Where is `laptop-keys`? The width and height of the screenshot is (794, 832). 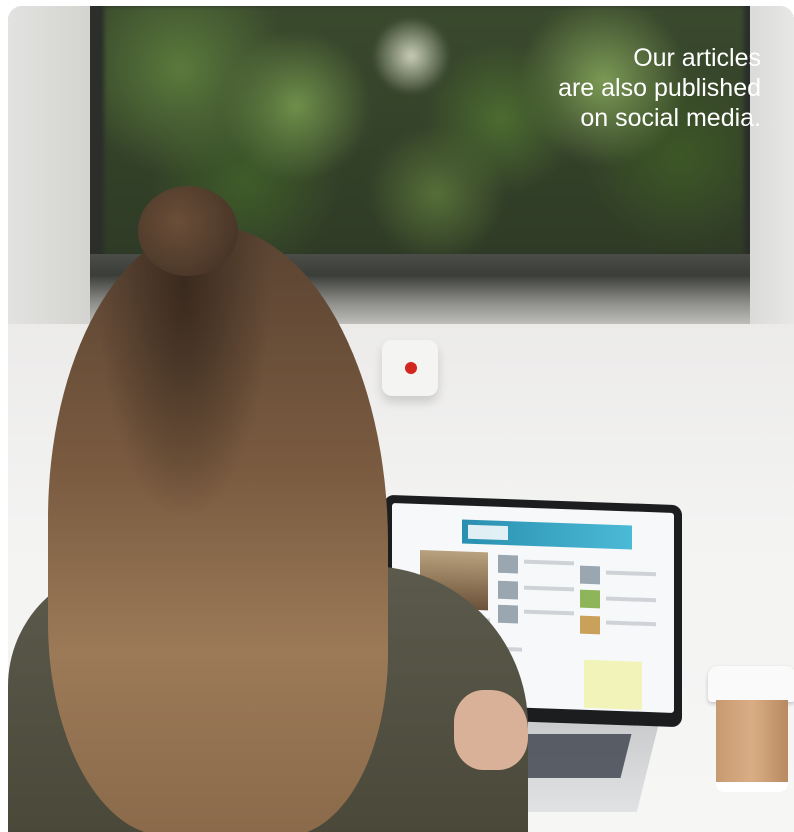
laptop-keys is located at coordinates (573, 756).